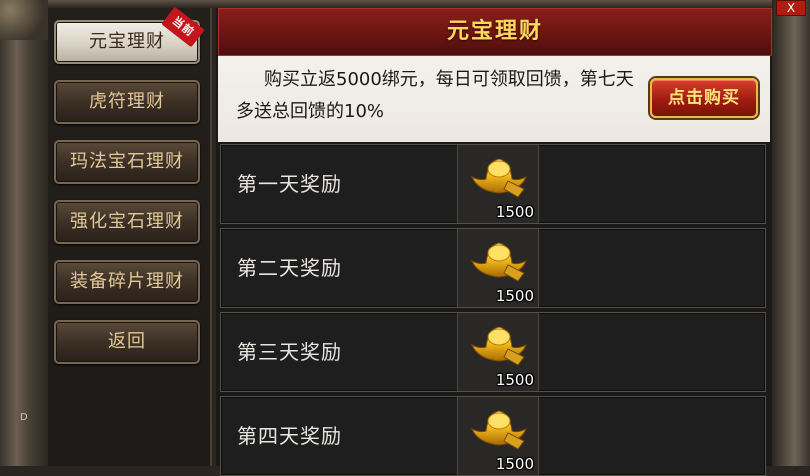 The image size is (810, 476). What do you see at coordinates (791, 8) in the screenshot?
I see `close-button: X` at bounding box center [791, 8].